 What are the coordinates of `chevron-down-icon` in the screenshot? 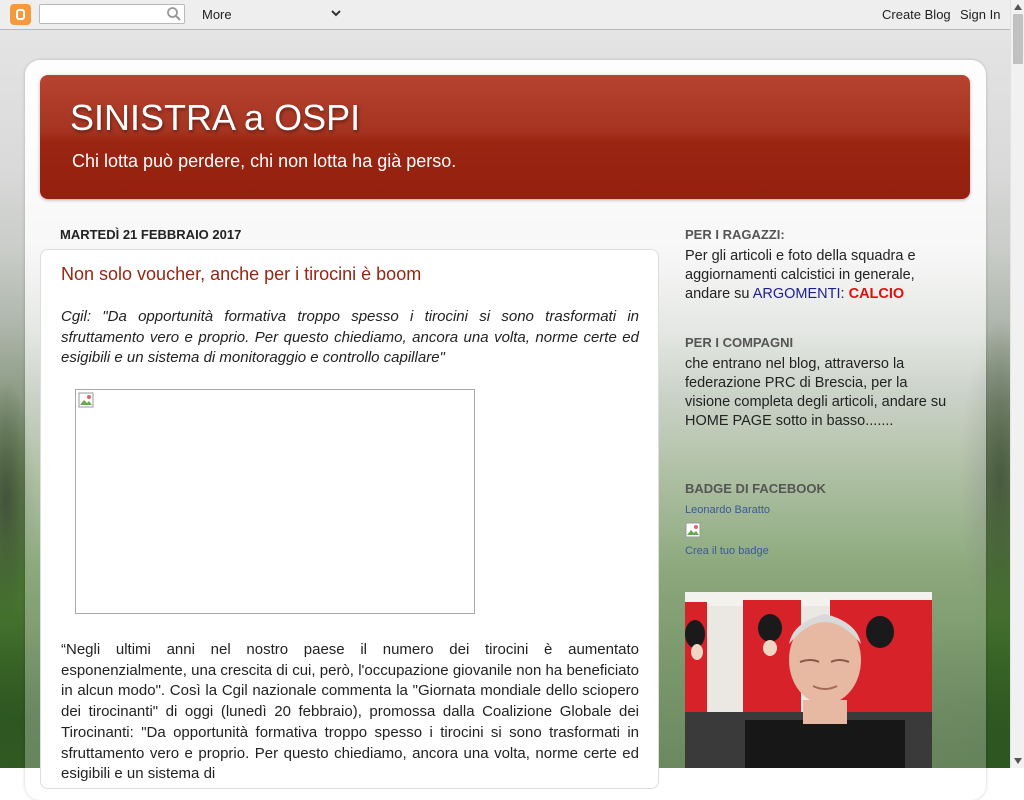 It's located at (336, 13).